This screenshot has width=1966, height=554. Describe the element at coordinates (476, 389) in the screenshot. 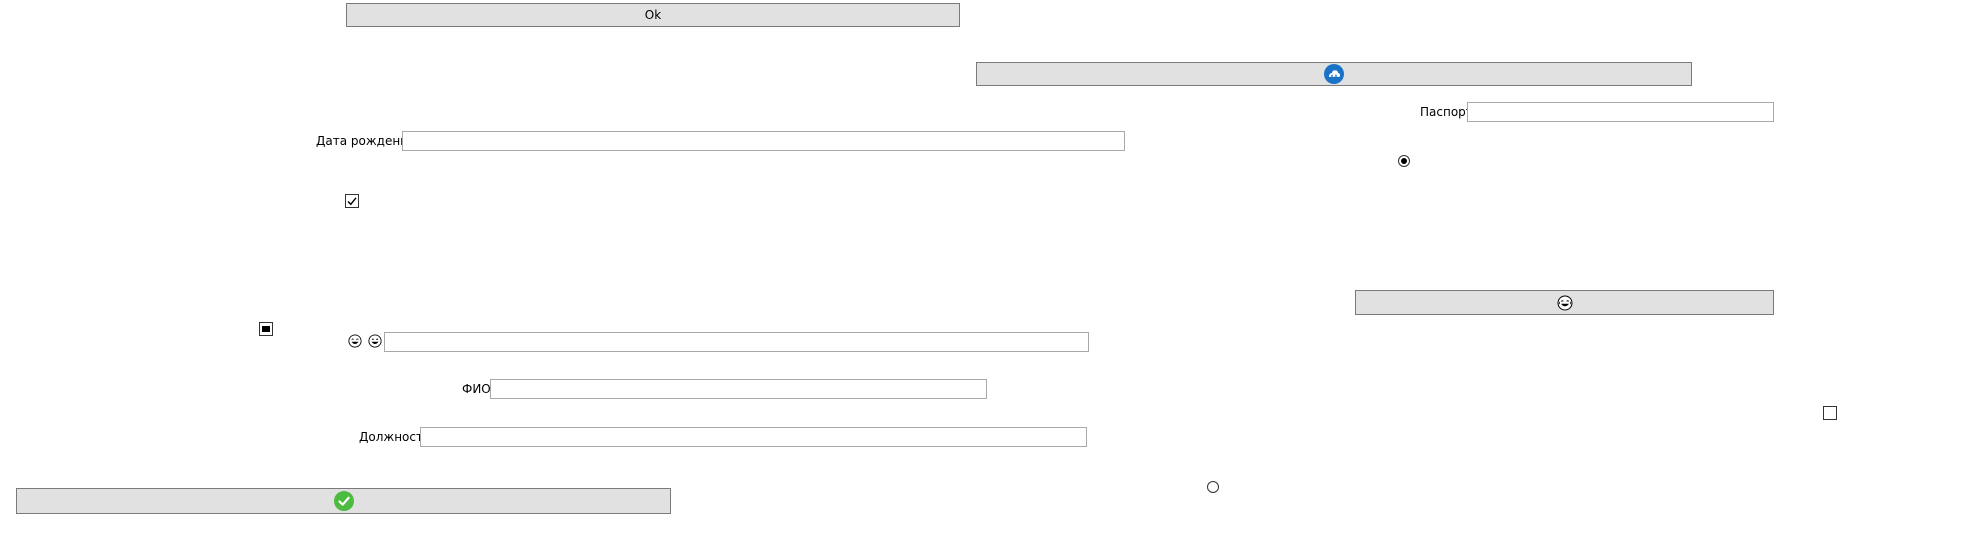

I see `fio-label: ФИО` at that location.